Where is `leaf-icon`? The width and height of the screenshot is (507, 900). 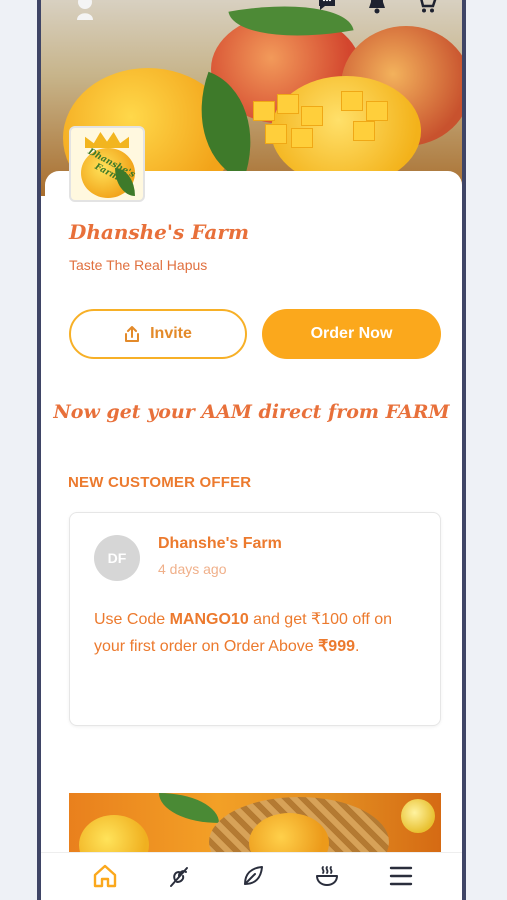 leaf-icon is located at coordinates (253, 876).